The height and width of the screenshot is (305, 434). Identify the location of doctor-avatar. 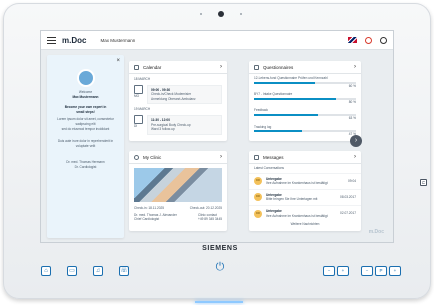
(85, 78).